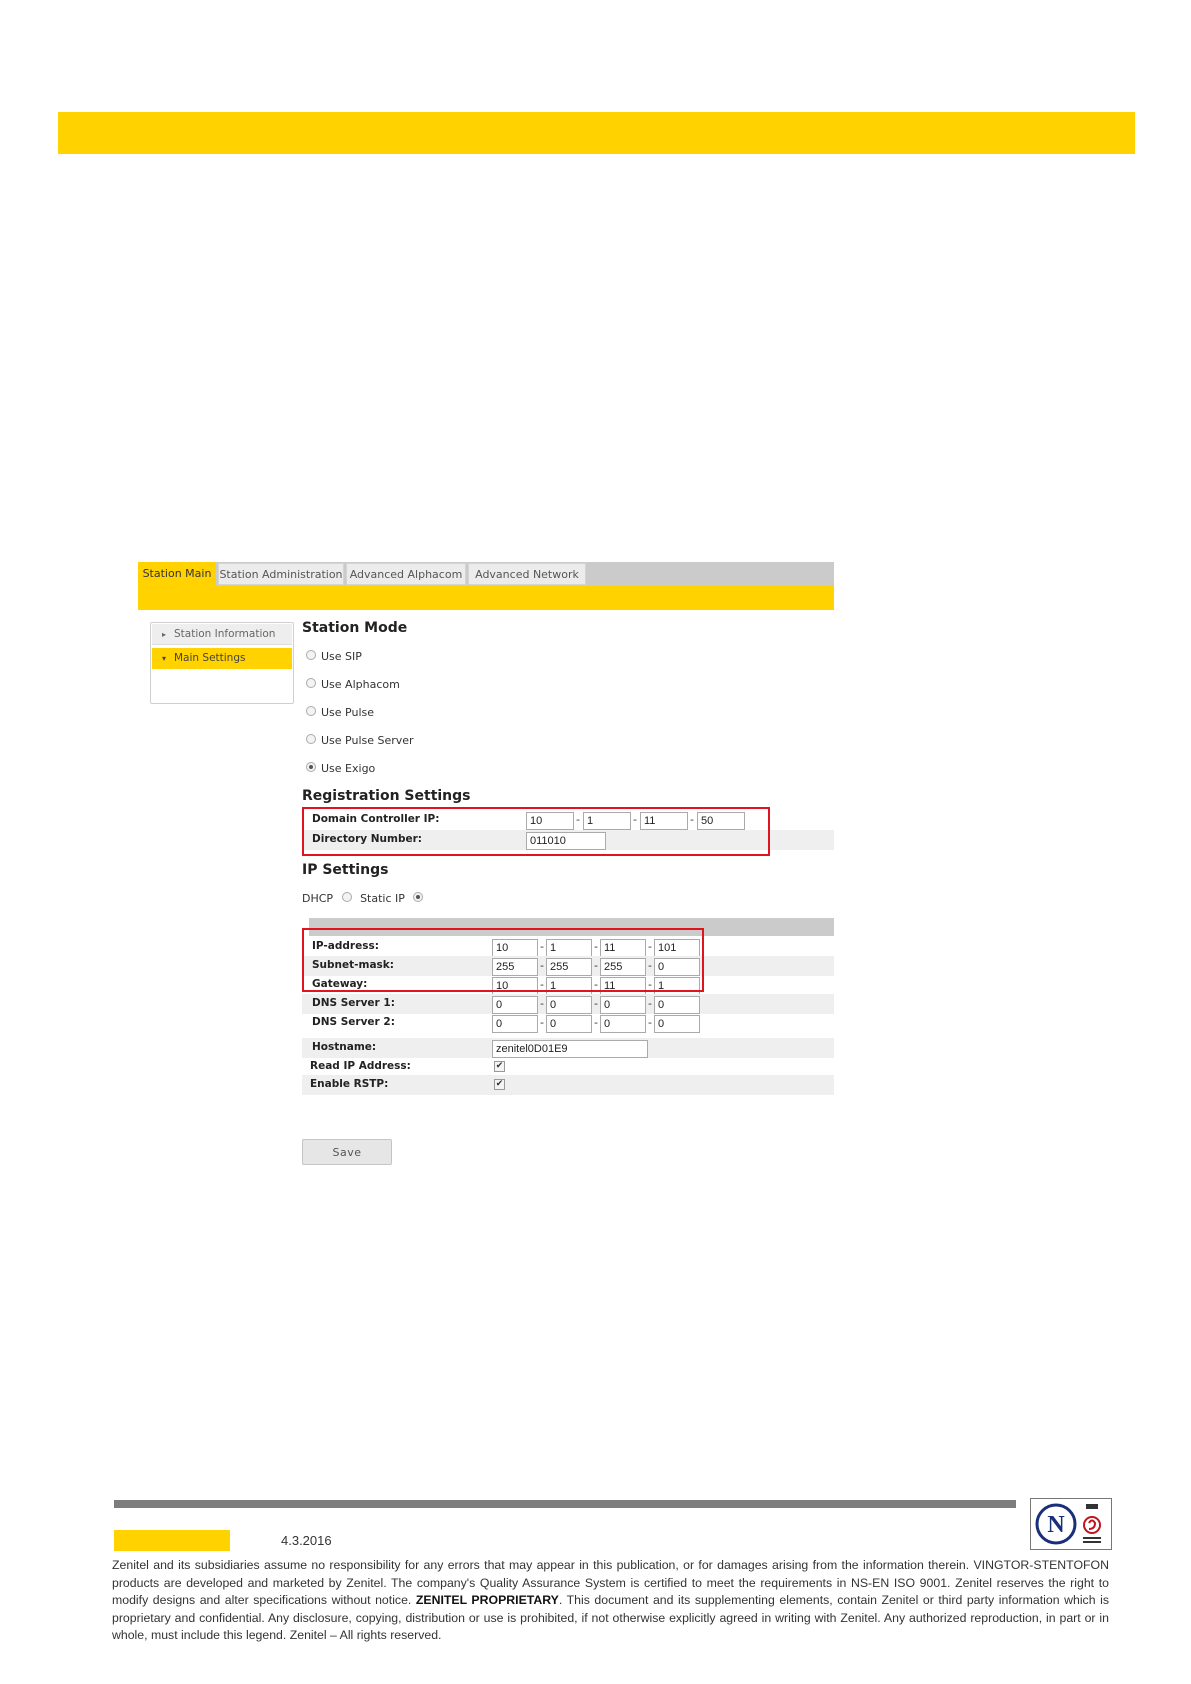  What do you see at coordinates (568, 1067) in the screenshot?
I see `read-ip-row: Read IP Address: ✔` at bounding box center [568, 1067].